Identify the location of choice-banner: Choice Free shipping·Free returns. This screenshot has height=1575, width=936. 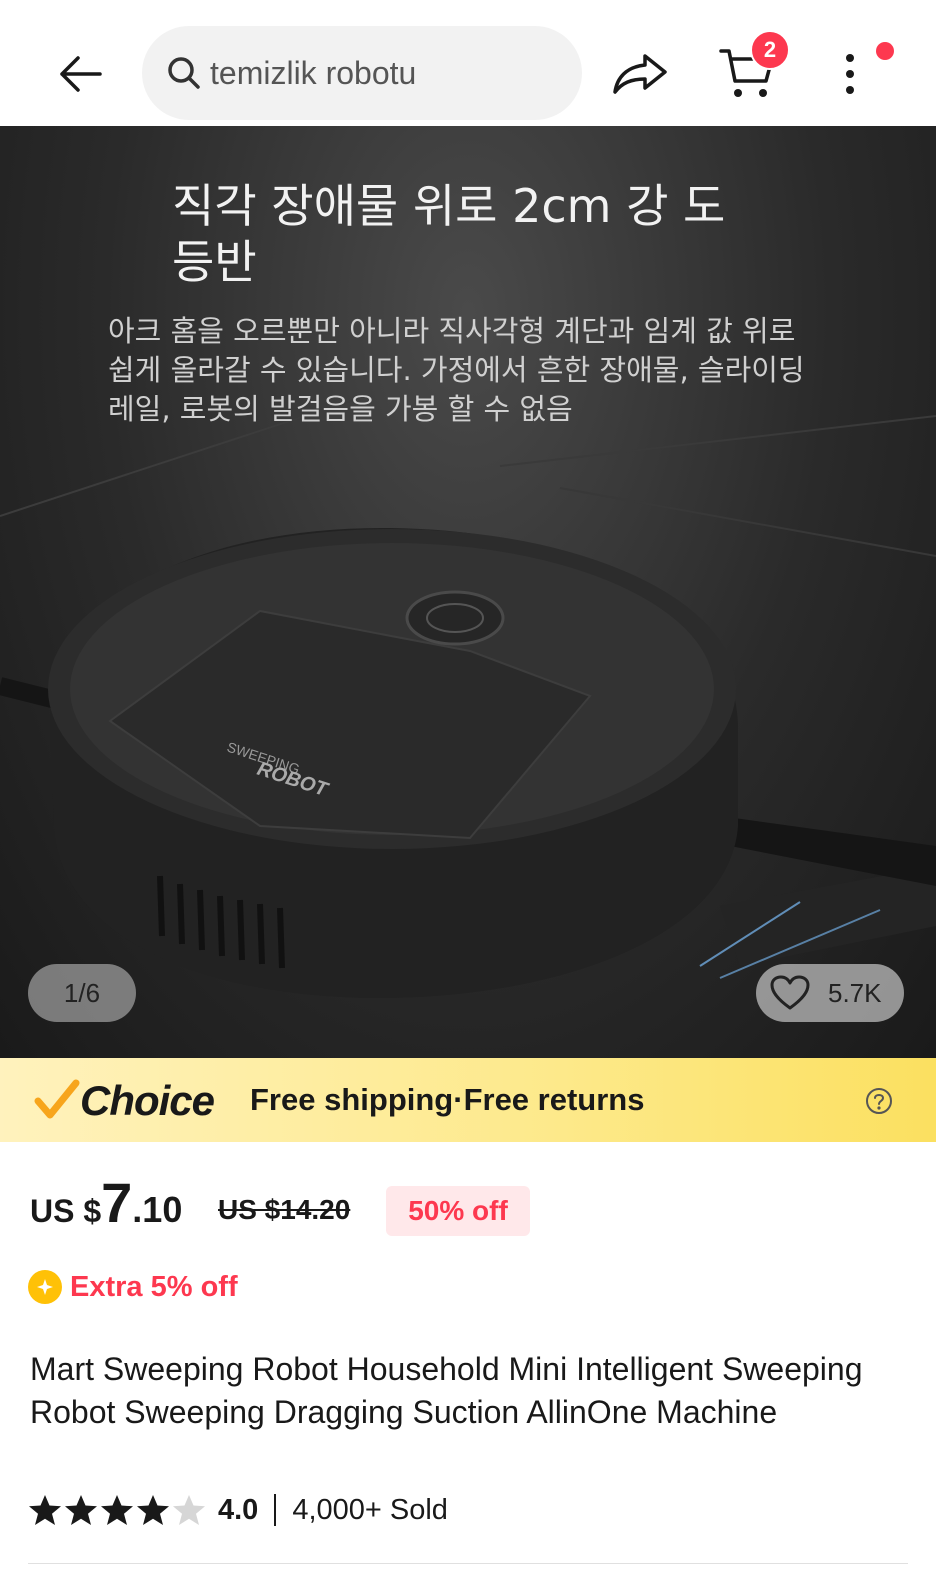
(468, 1100).